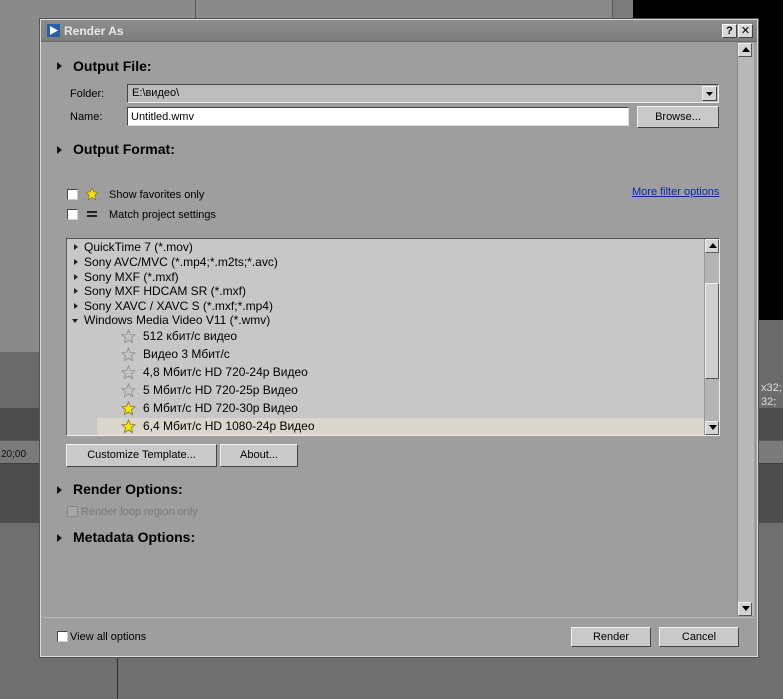 This screenshot has width=783, height=699. Describe the element at coordinates (745, 329) in the screenshot. I see `dialog-scrollbar` at that location.